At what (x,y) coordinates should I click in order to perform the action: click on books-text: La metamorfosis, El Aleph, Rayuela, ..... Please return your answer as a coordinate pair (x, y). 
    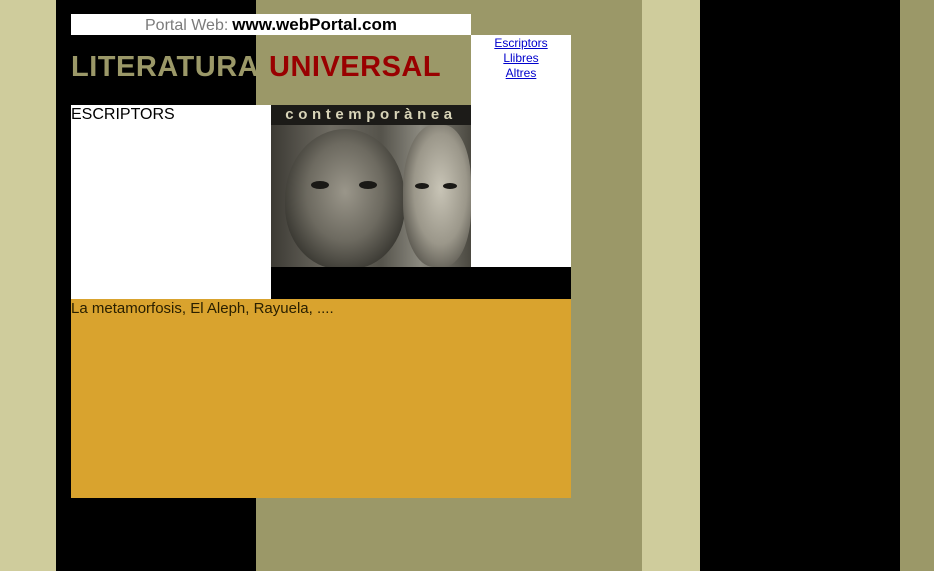
    Looking at the image, I should click on (202, 308).